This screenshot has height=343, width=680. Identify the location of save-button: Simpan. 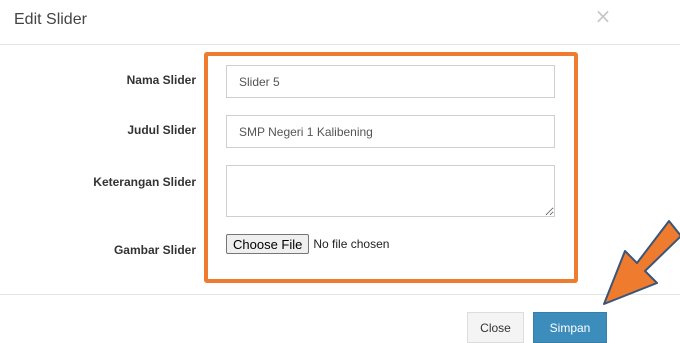
(570, 327).